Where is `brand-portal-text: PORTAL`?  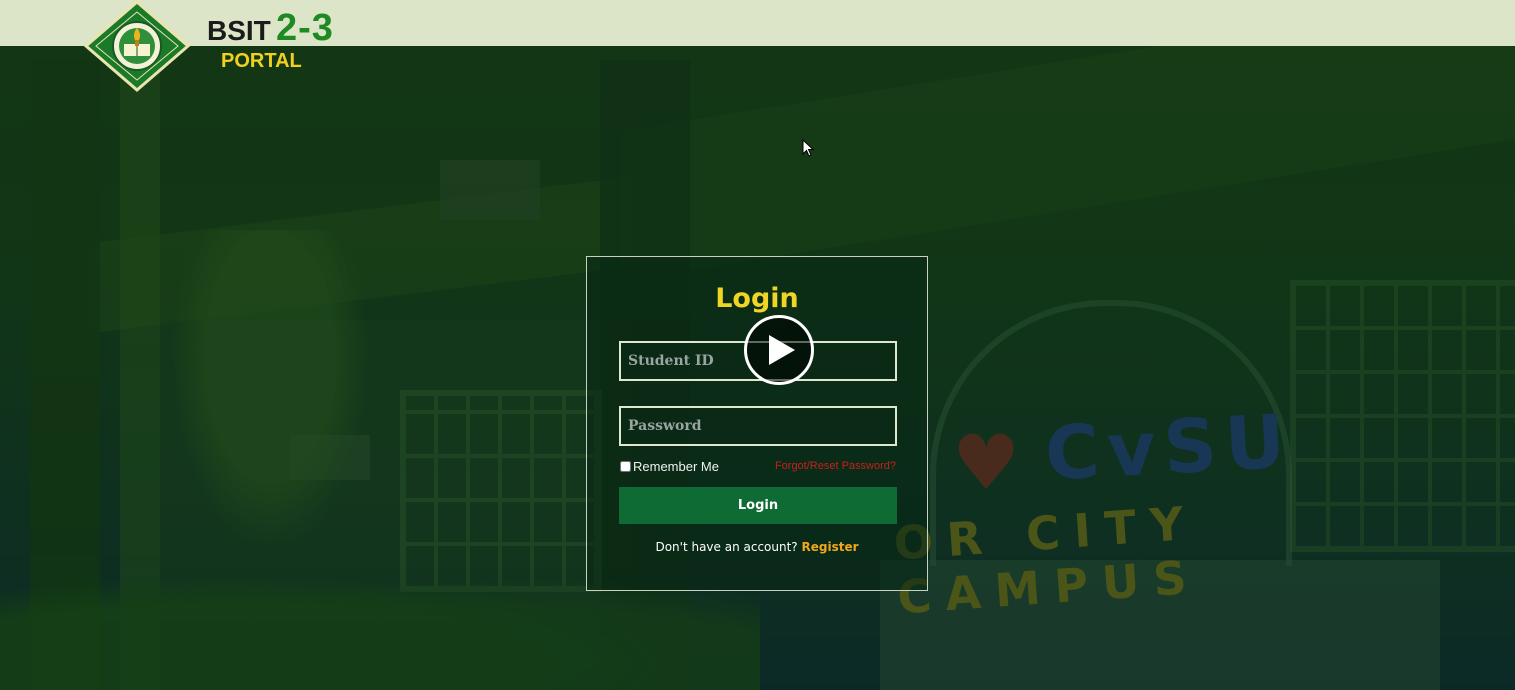
brand-portal-text: PORTAL is located at coordinates (261, 61).